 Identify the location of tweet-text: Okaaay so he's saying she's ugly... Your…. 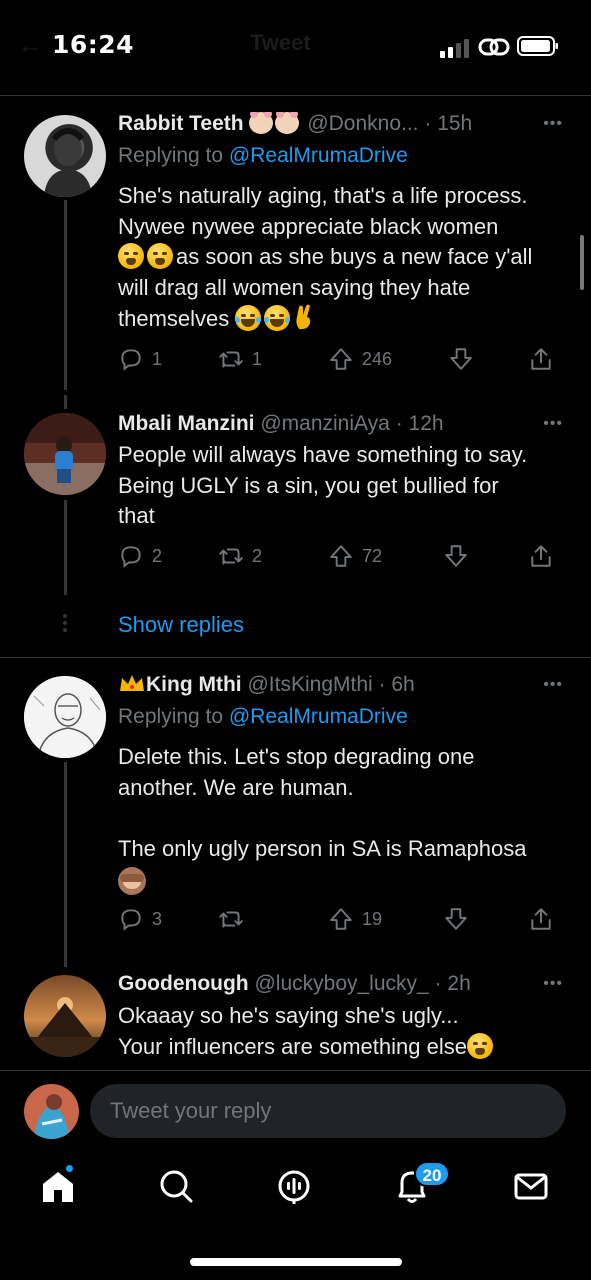
(345, 1031).